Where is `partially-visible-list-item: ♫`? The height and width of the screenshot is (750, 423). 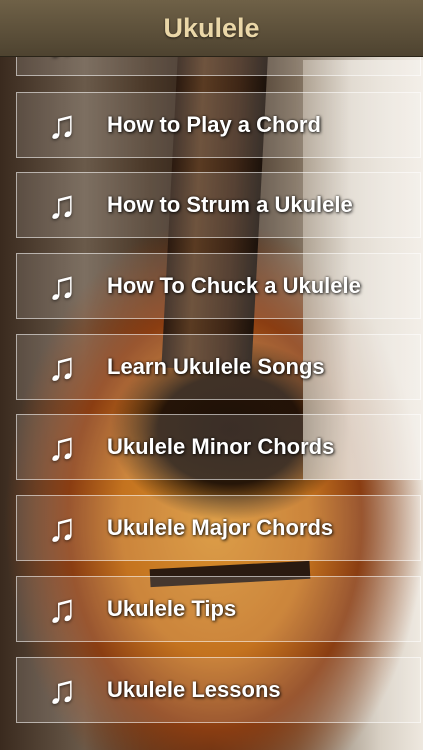 partially-visible-list-item: ♫ is located at coordinates (218, 66).